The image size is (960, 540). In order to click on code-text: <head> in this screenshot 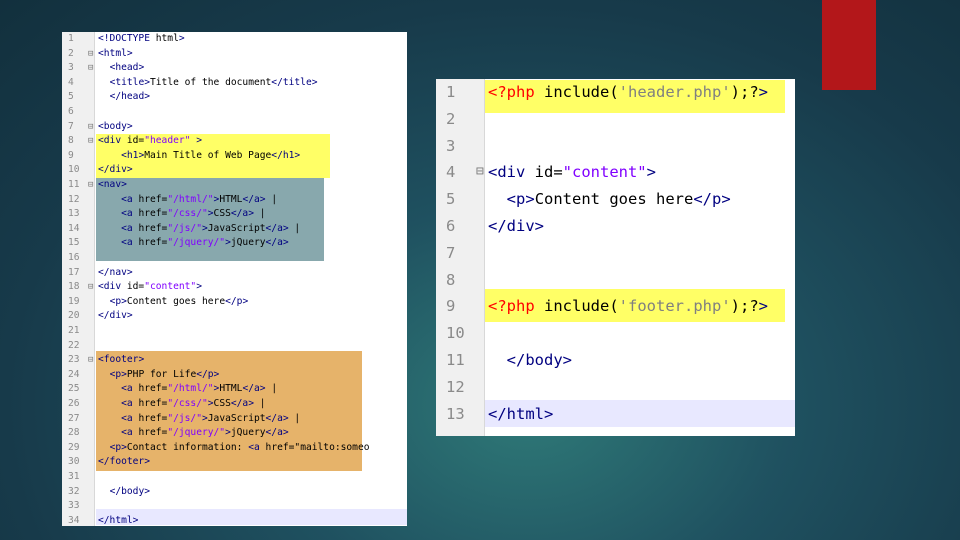, I will do `click(127, 68)`.